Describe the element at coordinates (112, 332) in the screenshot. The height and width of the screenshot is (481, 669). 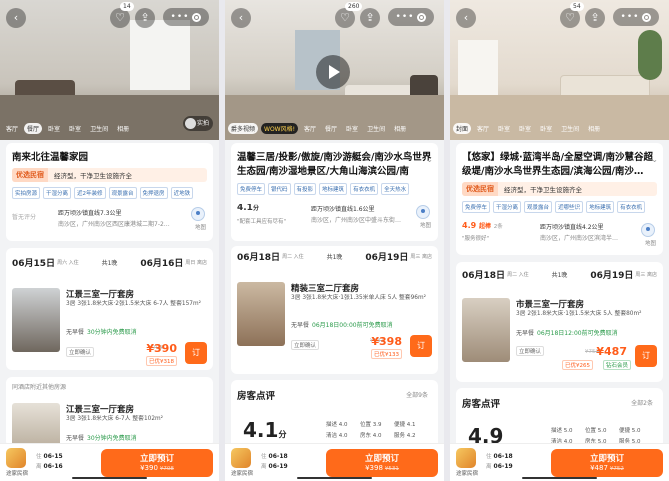
I see `cancel-policy: 30分钟内免费取消` at that location.